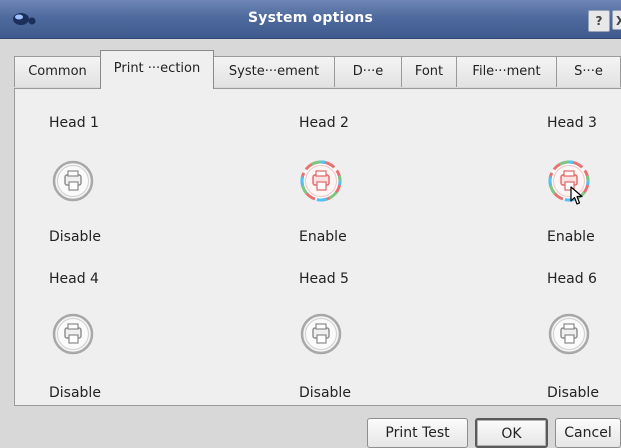 The image size is (621, 448). I want to click on head-4-status: Disable, so click(75, 393).